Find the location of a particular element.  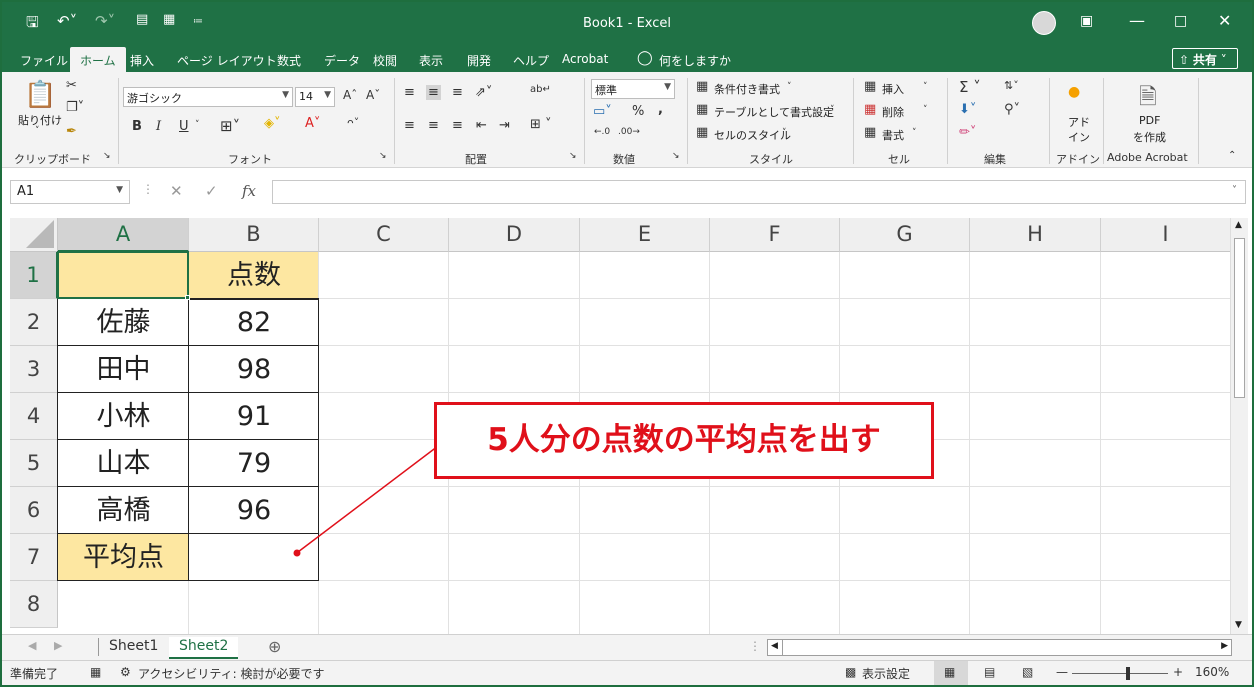

share-button: ⇧ 共有 ˅ is located at coordinates (1205, 58).